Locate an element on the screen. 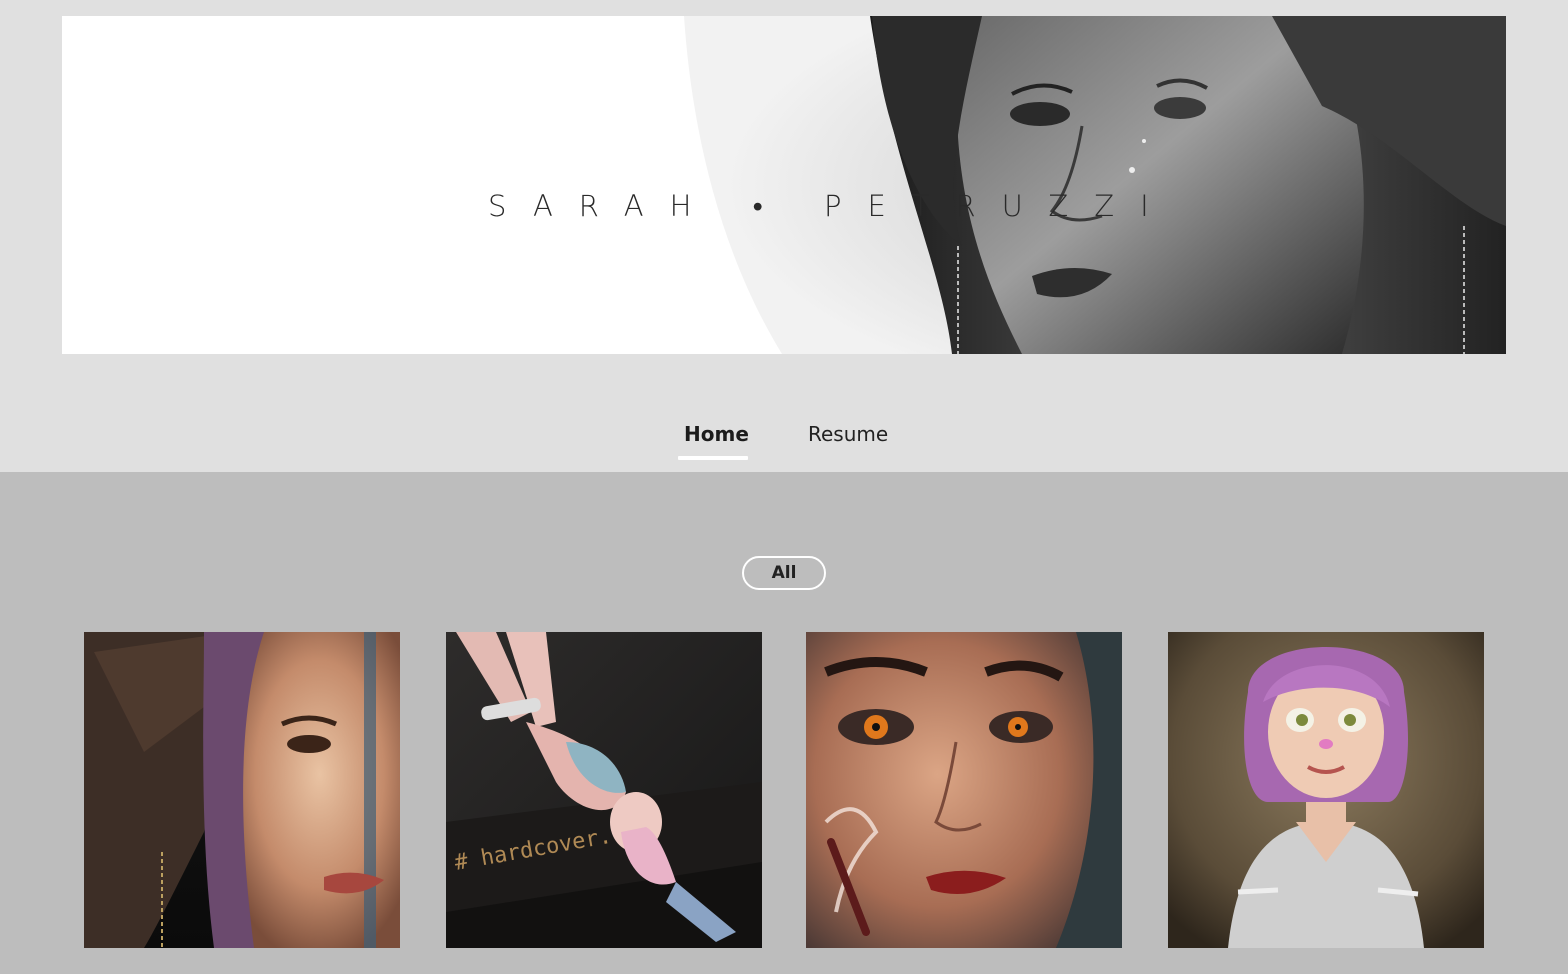 Image resolution: width=1568 pixels, height=974 pixels. site-title: SARAH • PETRUZZI is located at coordinates (831, 206).